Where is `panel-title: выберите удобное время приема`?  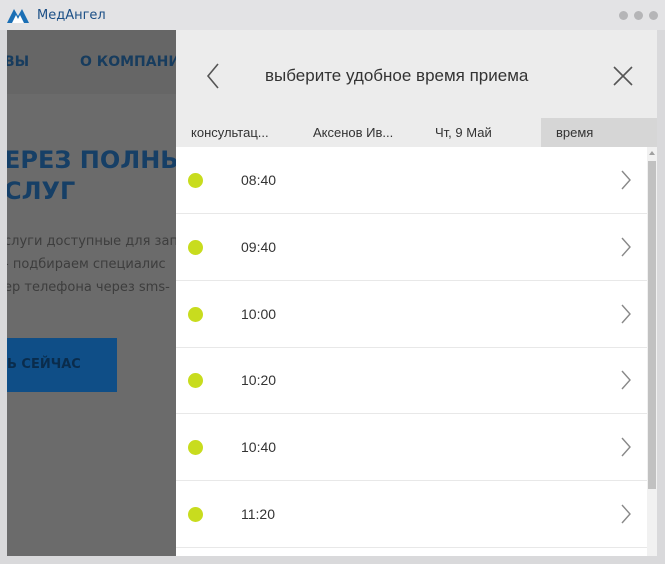 panel-title: выберите удобное время приема is located at coordinates (397, 75).